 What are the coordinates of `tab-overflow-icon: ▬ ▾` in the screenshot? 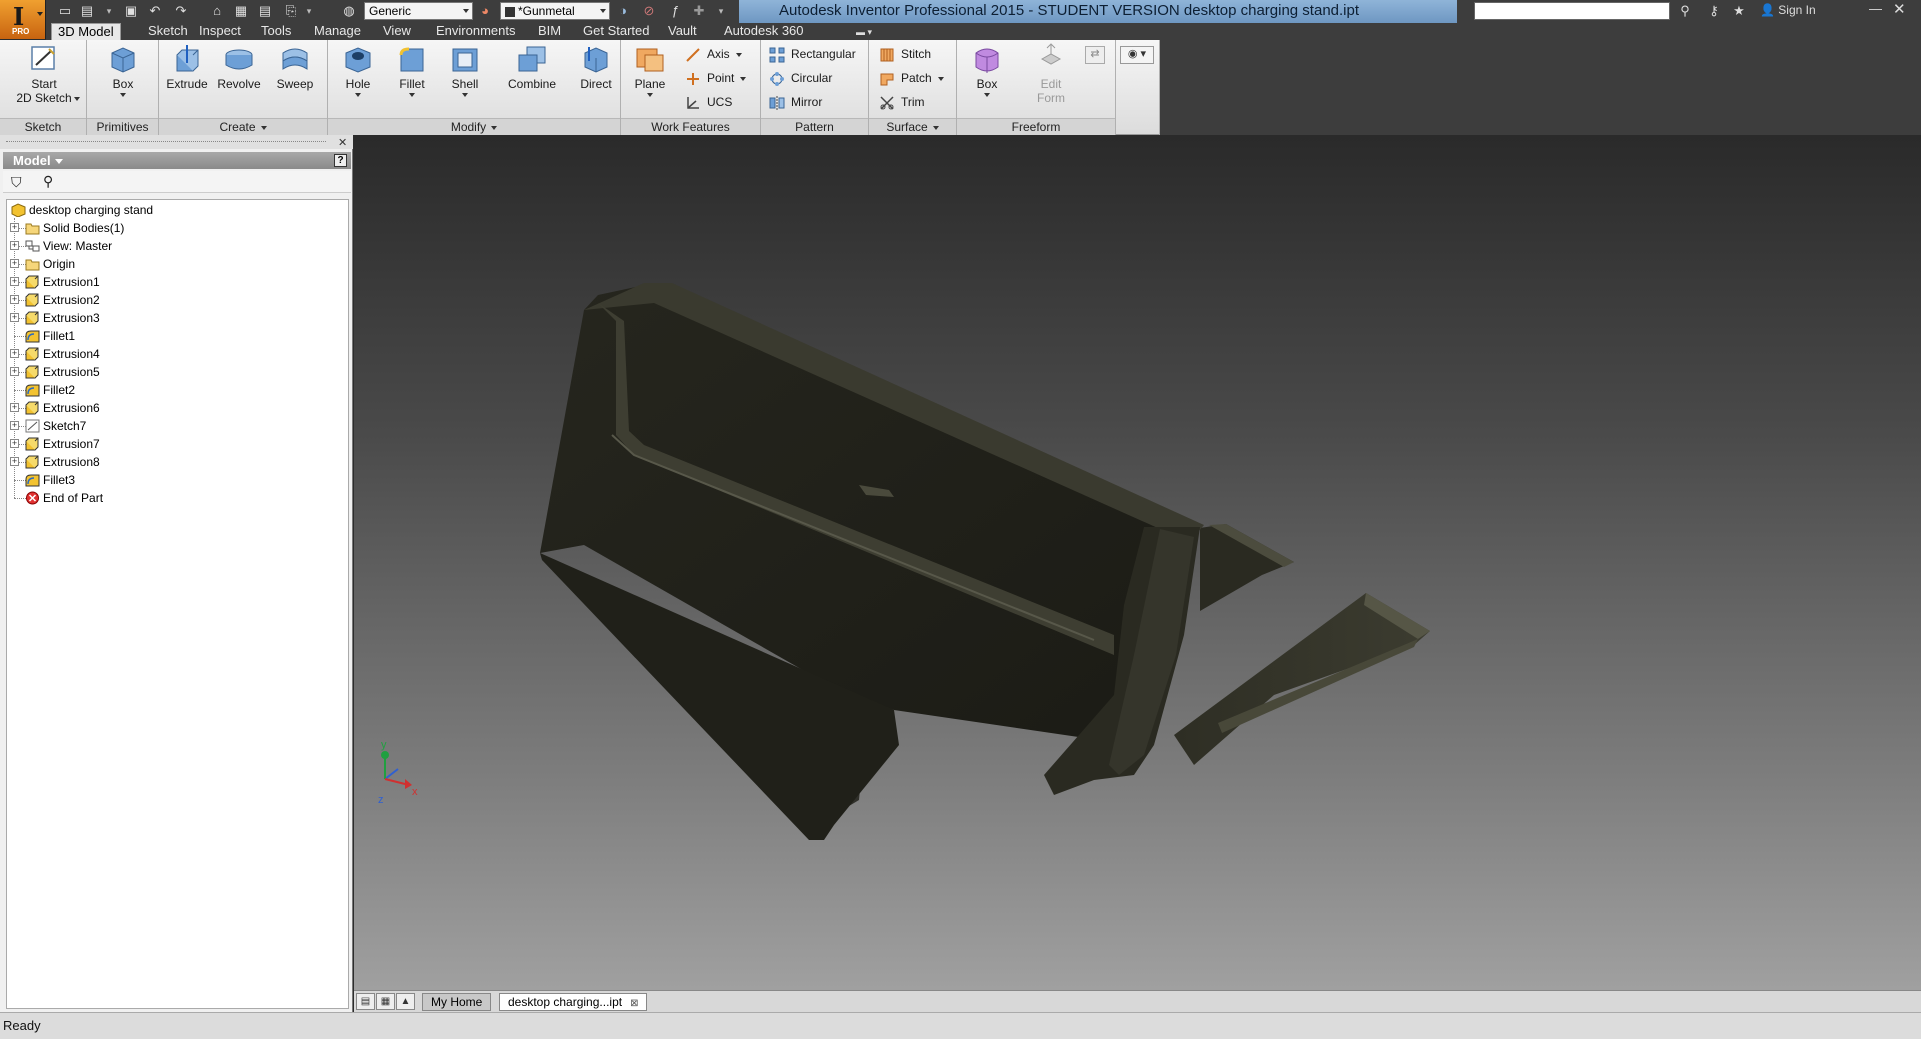 It's located at (864, 32).